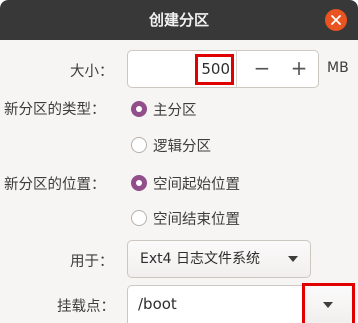 Image resolution: width=358 pixels, height=323 pixels. I want to click on location-label: 新分区的位置：, so click(55, 185).